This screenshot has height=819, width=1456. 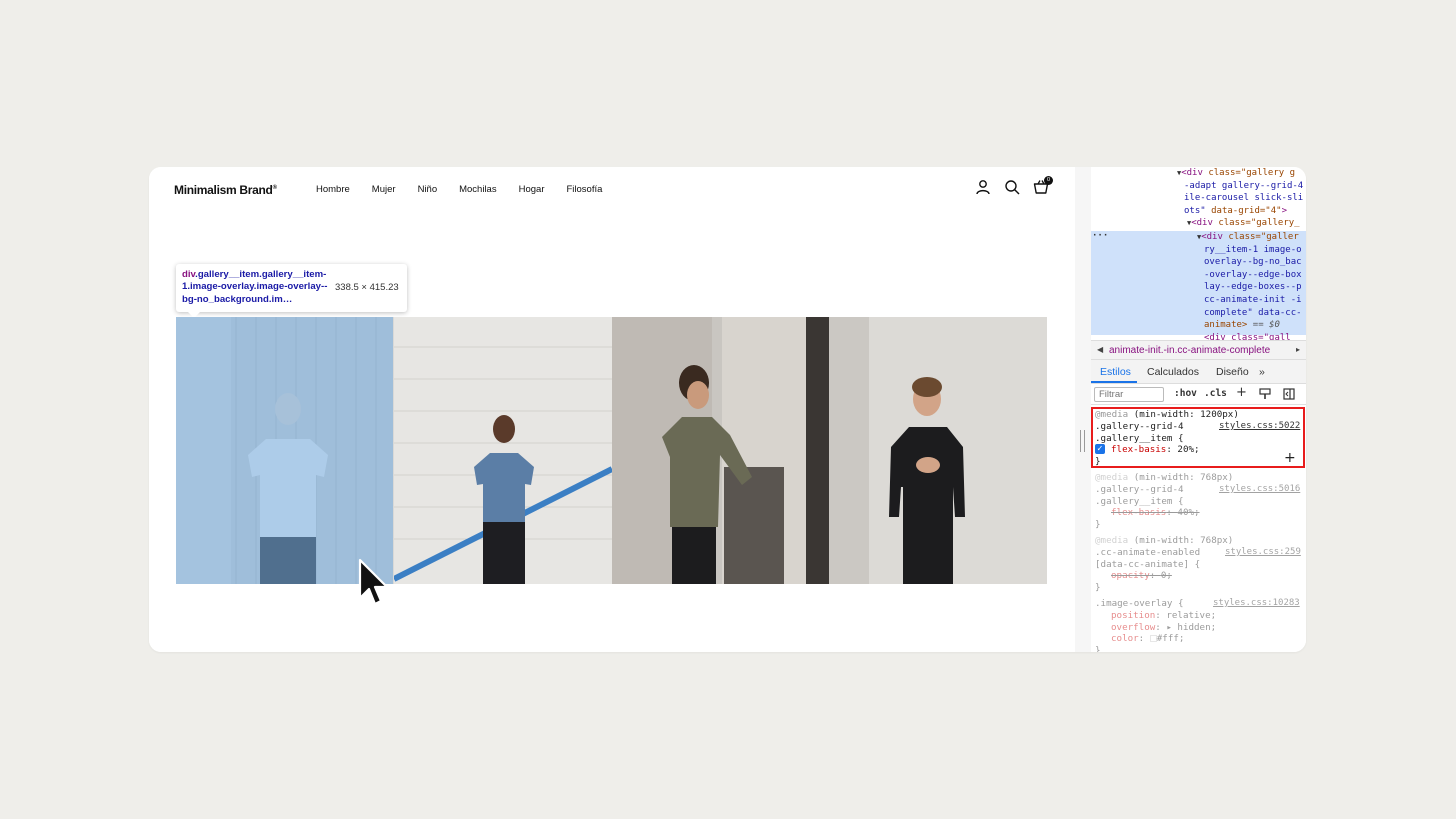 What do you see at coordinates (1253, 249) in the screenshot?
I see `dom-line: ry__item-1 image-o` at bounding box center [1253, 249].